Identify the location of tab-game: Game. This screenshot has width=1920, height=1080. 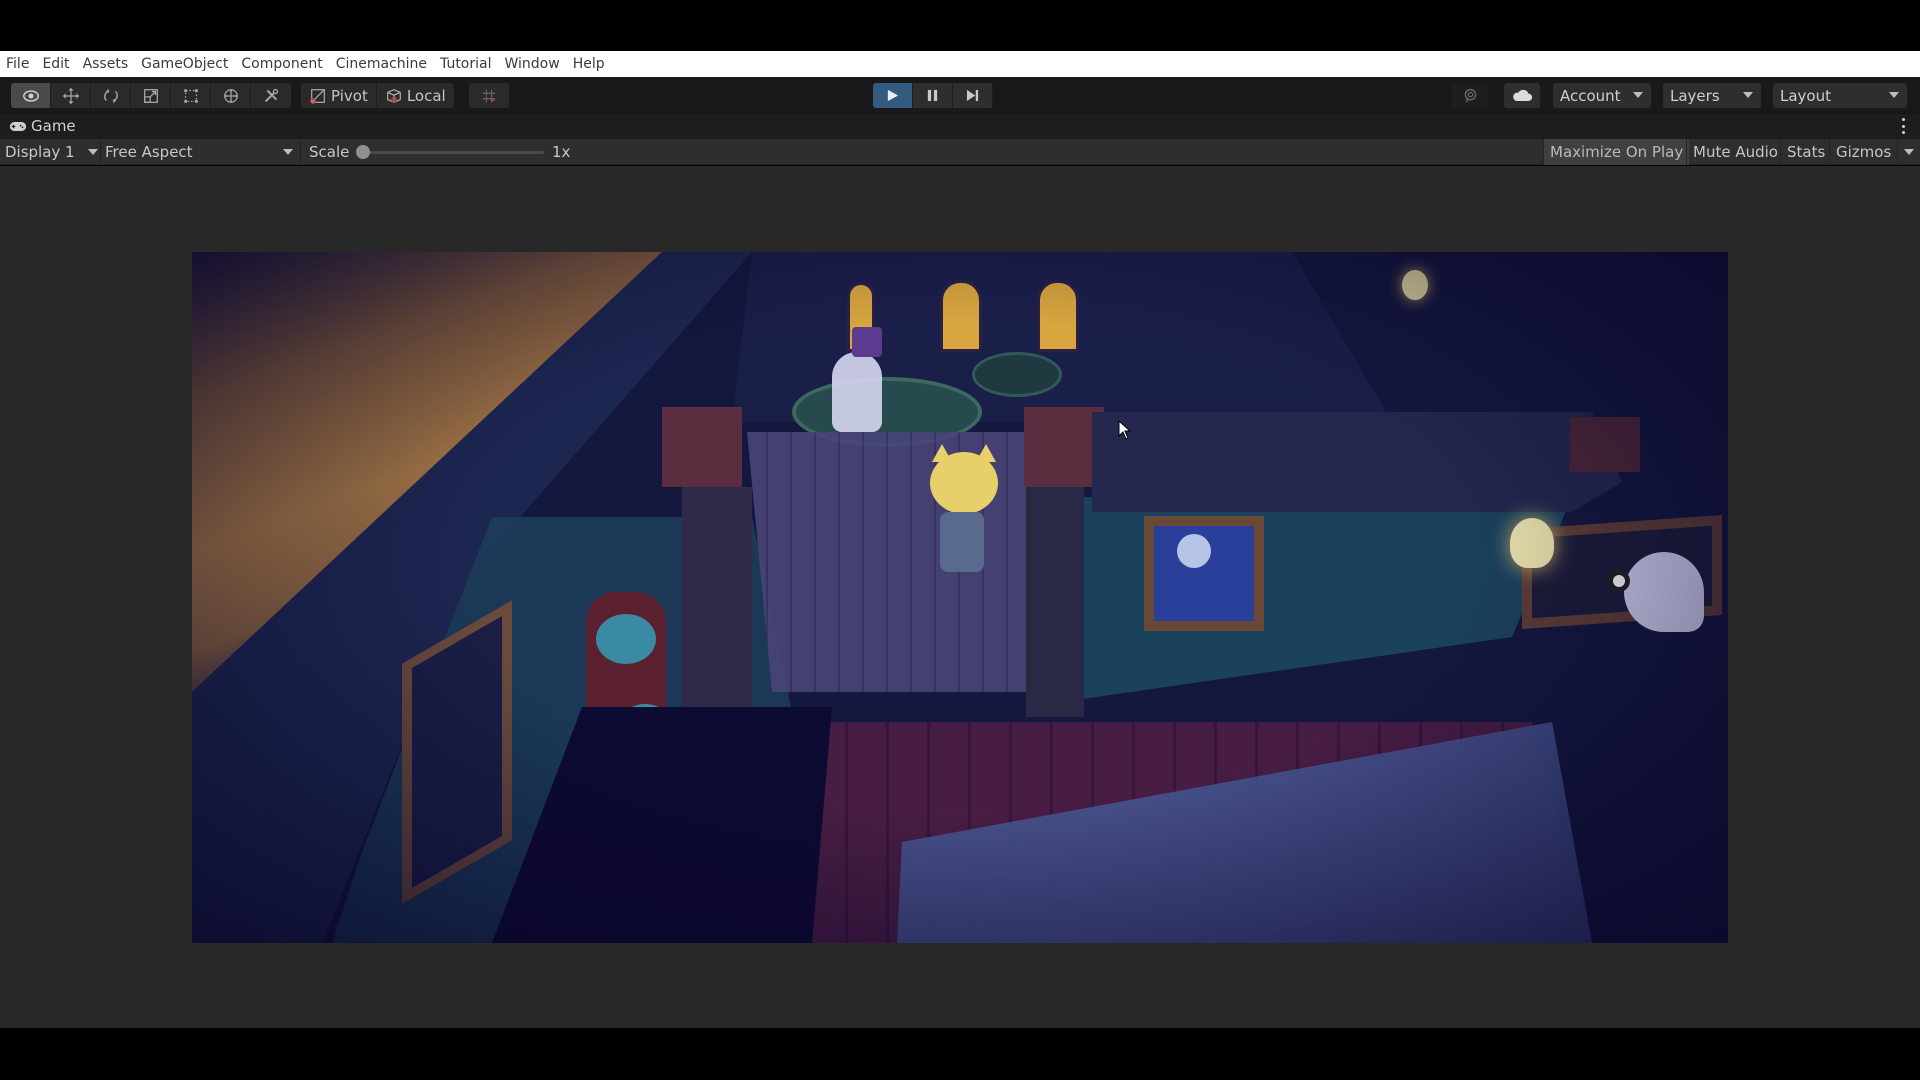
(42, 126).